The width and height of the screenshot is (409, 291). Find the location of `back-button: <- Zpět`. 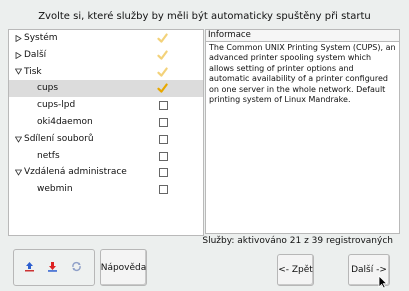

back-button: <- Zpět is located at coordinates (295, 270).